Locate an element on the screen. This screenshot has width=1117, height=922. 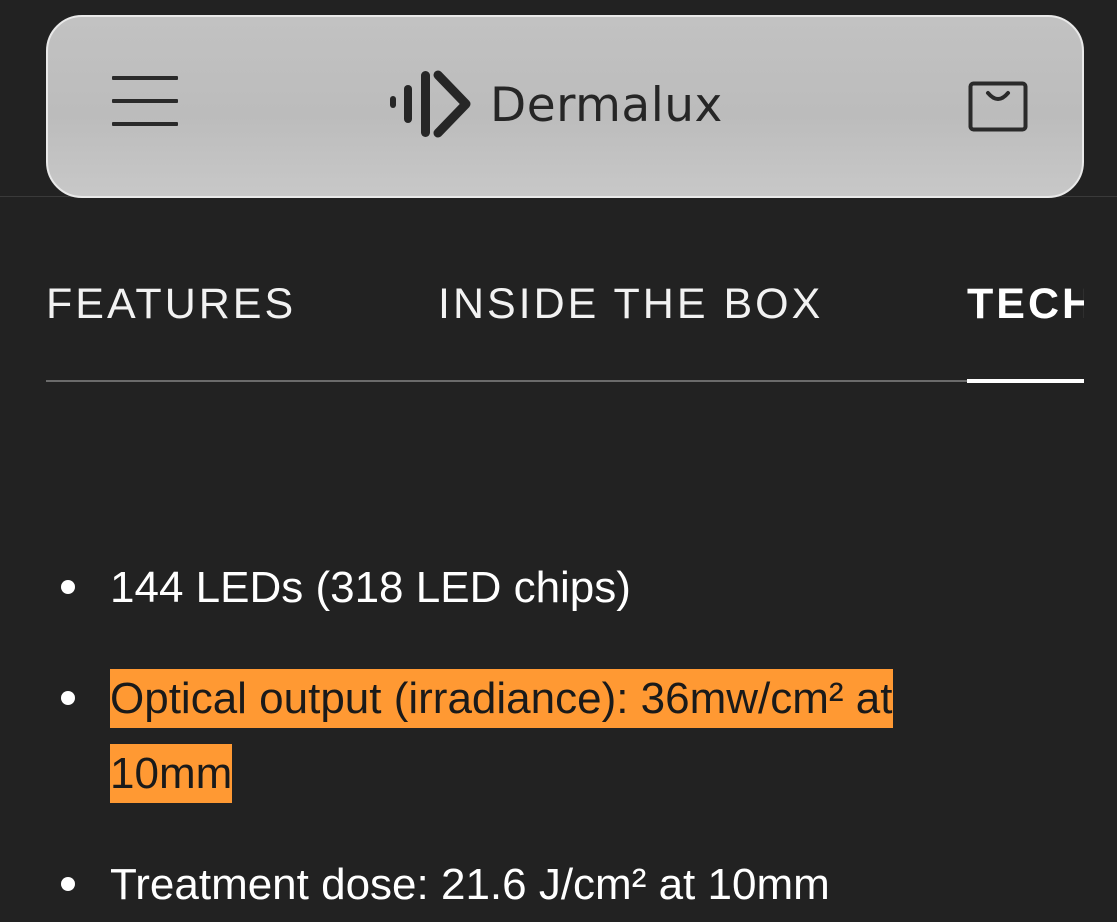
cart-button is located at coordinates (998, 107).